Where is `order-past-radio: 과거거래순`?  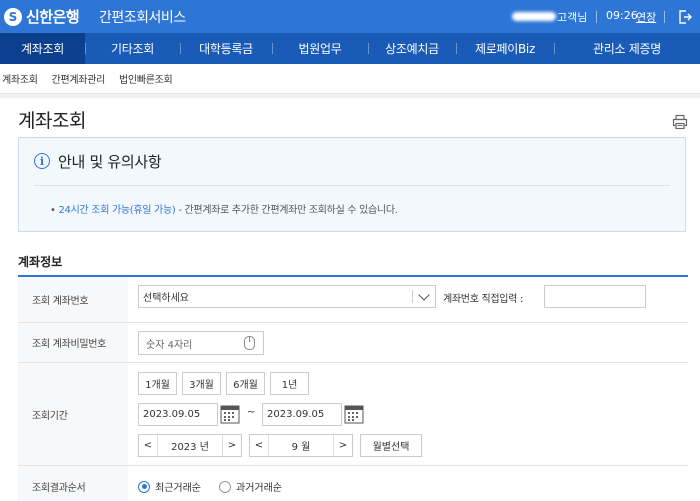 order-past-radio: 과거거래순 is located at coordinates (250, 486).